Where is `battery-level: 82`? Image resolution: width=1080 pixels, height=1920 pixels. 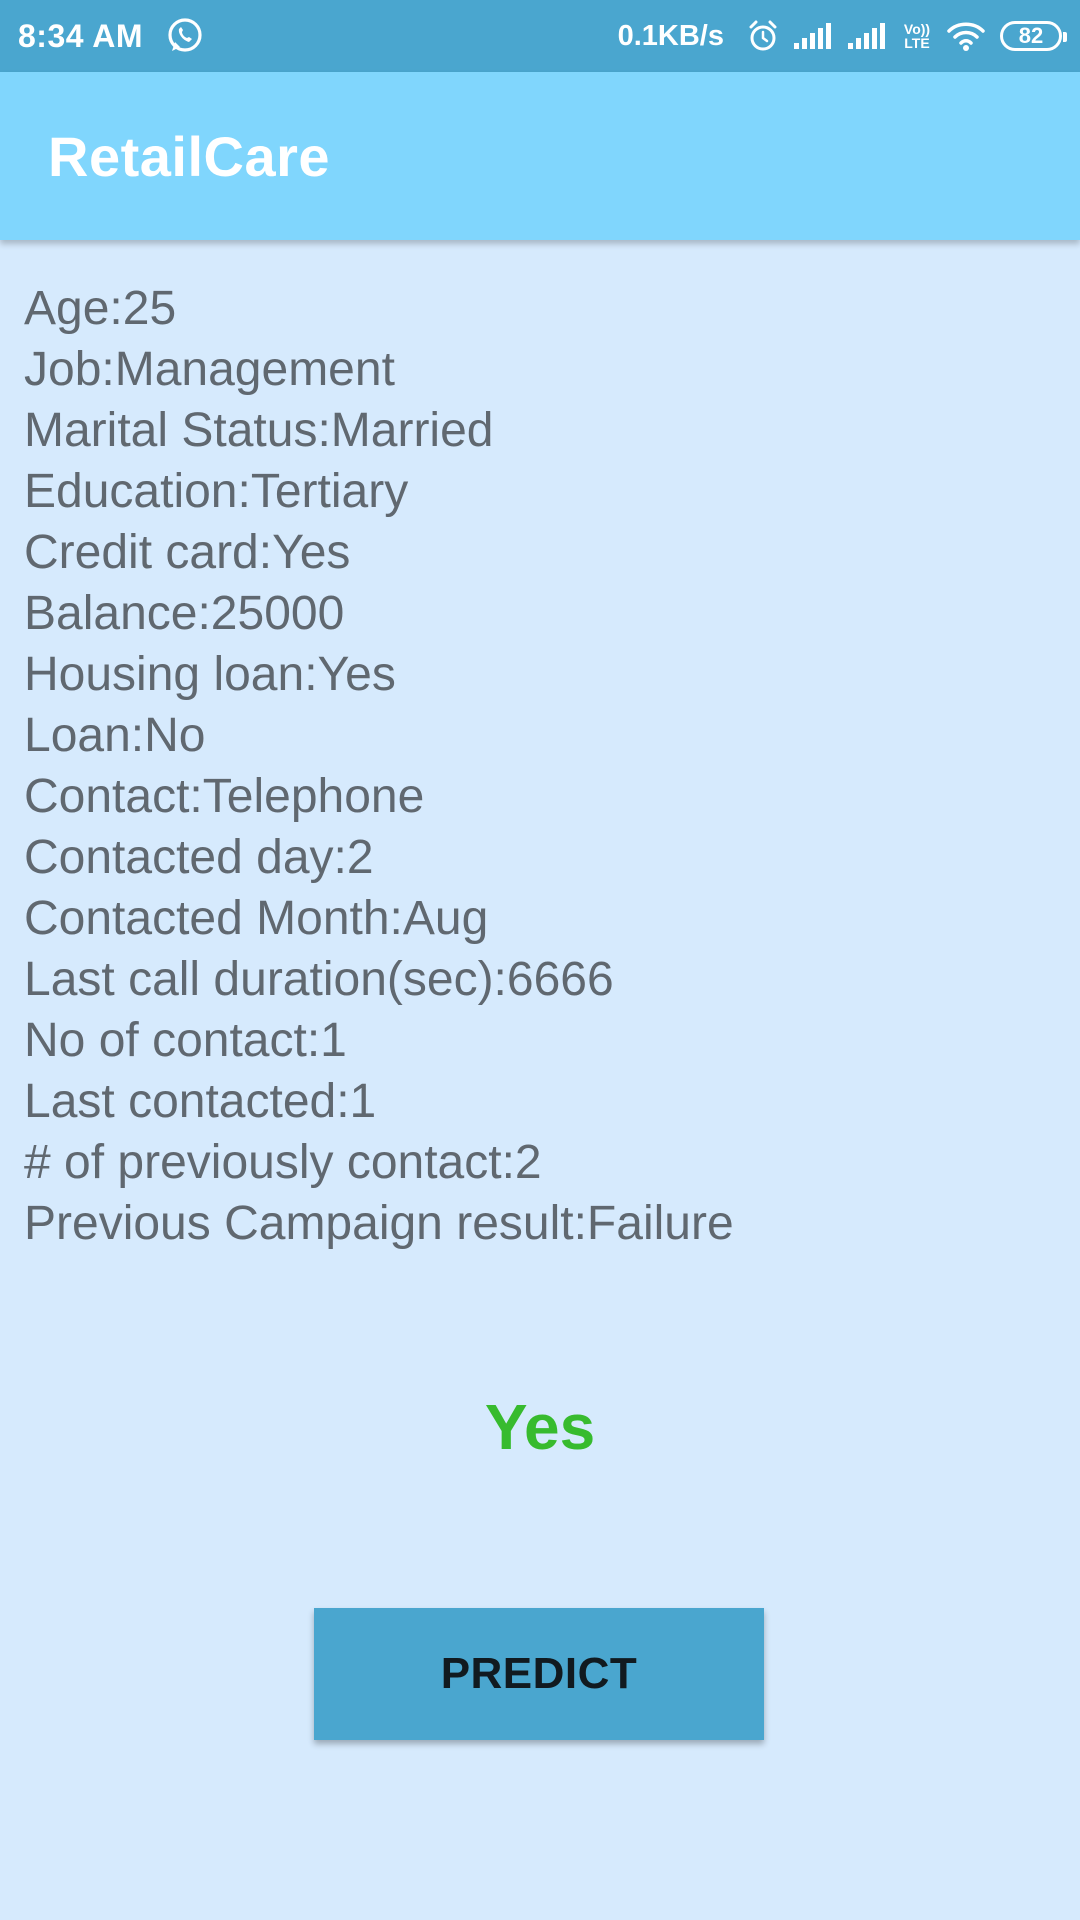
battery-level: 82 is located at coordinates (1031, 35).